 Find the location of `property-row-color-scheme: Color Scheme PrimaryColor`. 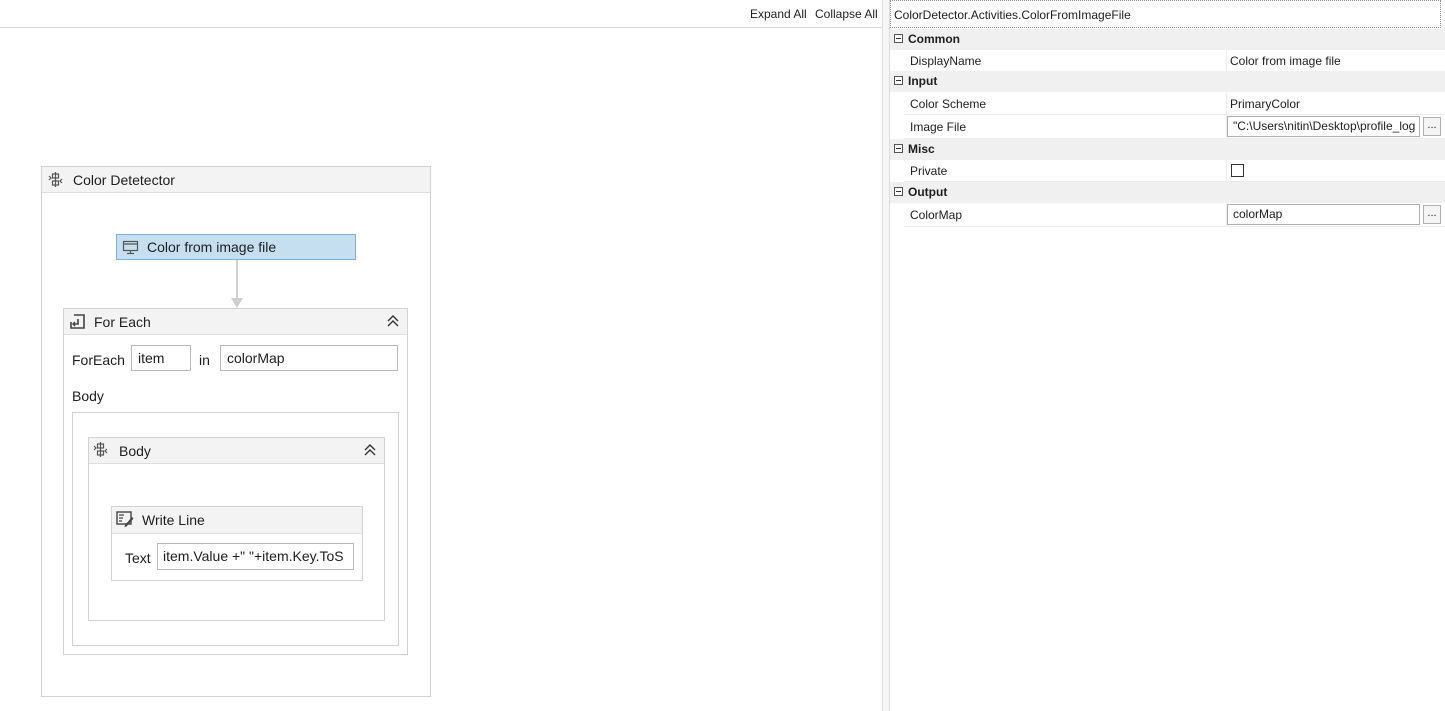

property-row-color-scheme: Color Scheme PrimaryColor is located at coordinates (1174, 104).